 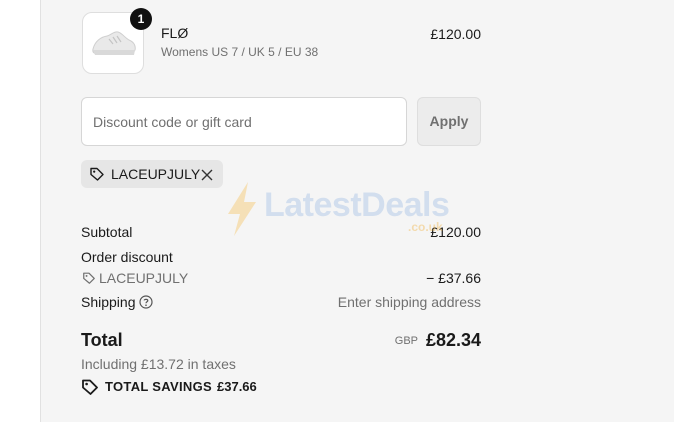 What do you see at coordinates (281, 341) in the screenshot?
I see `total-row: Total GBP £82.34` at bounding box center [281, 341].